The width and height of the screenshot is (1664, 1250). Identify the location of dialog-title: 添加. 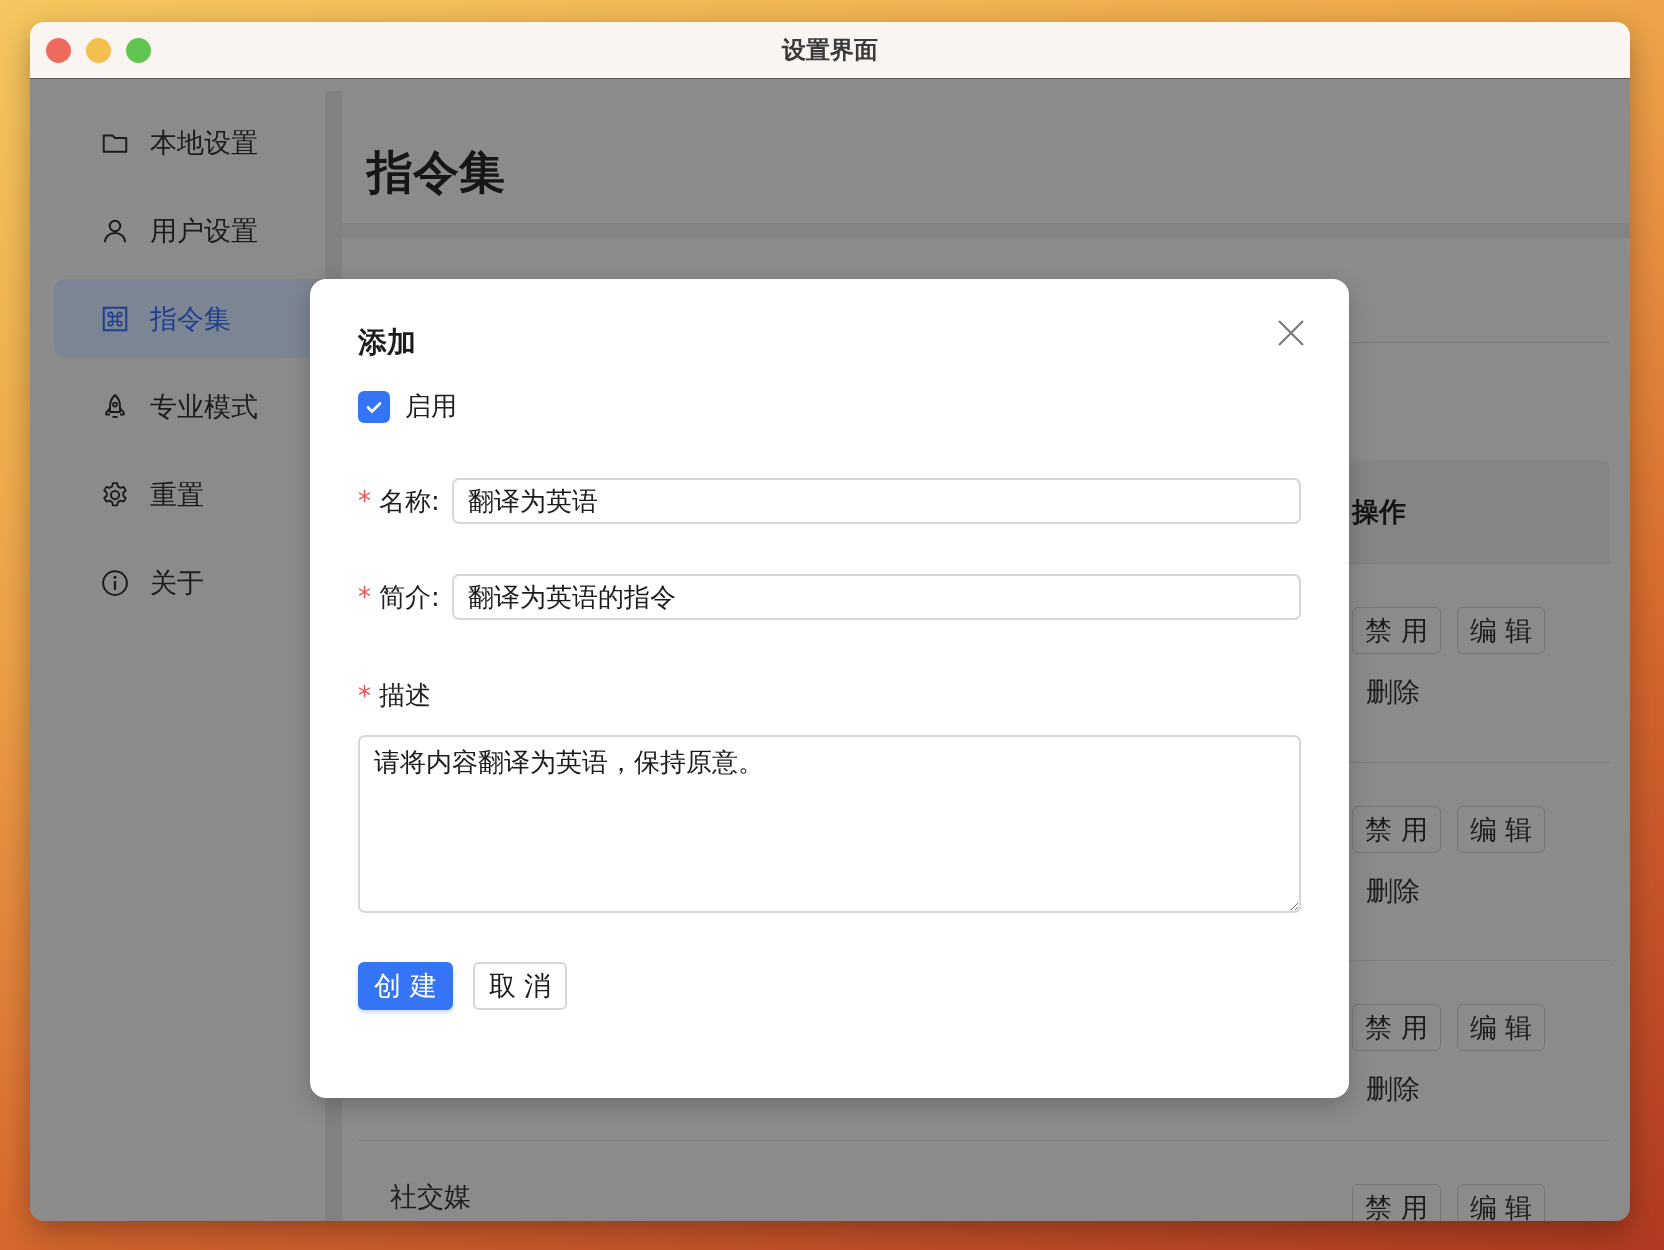
(387, 342).